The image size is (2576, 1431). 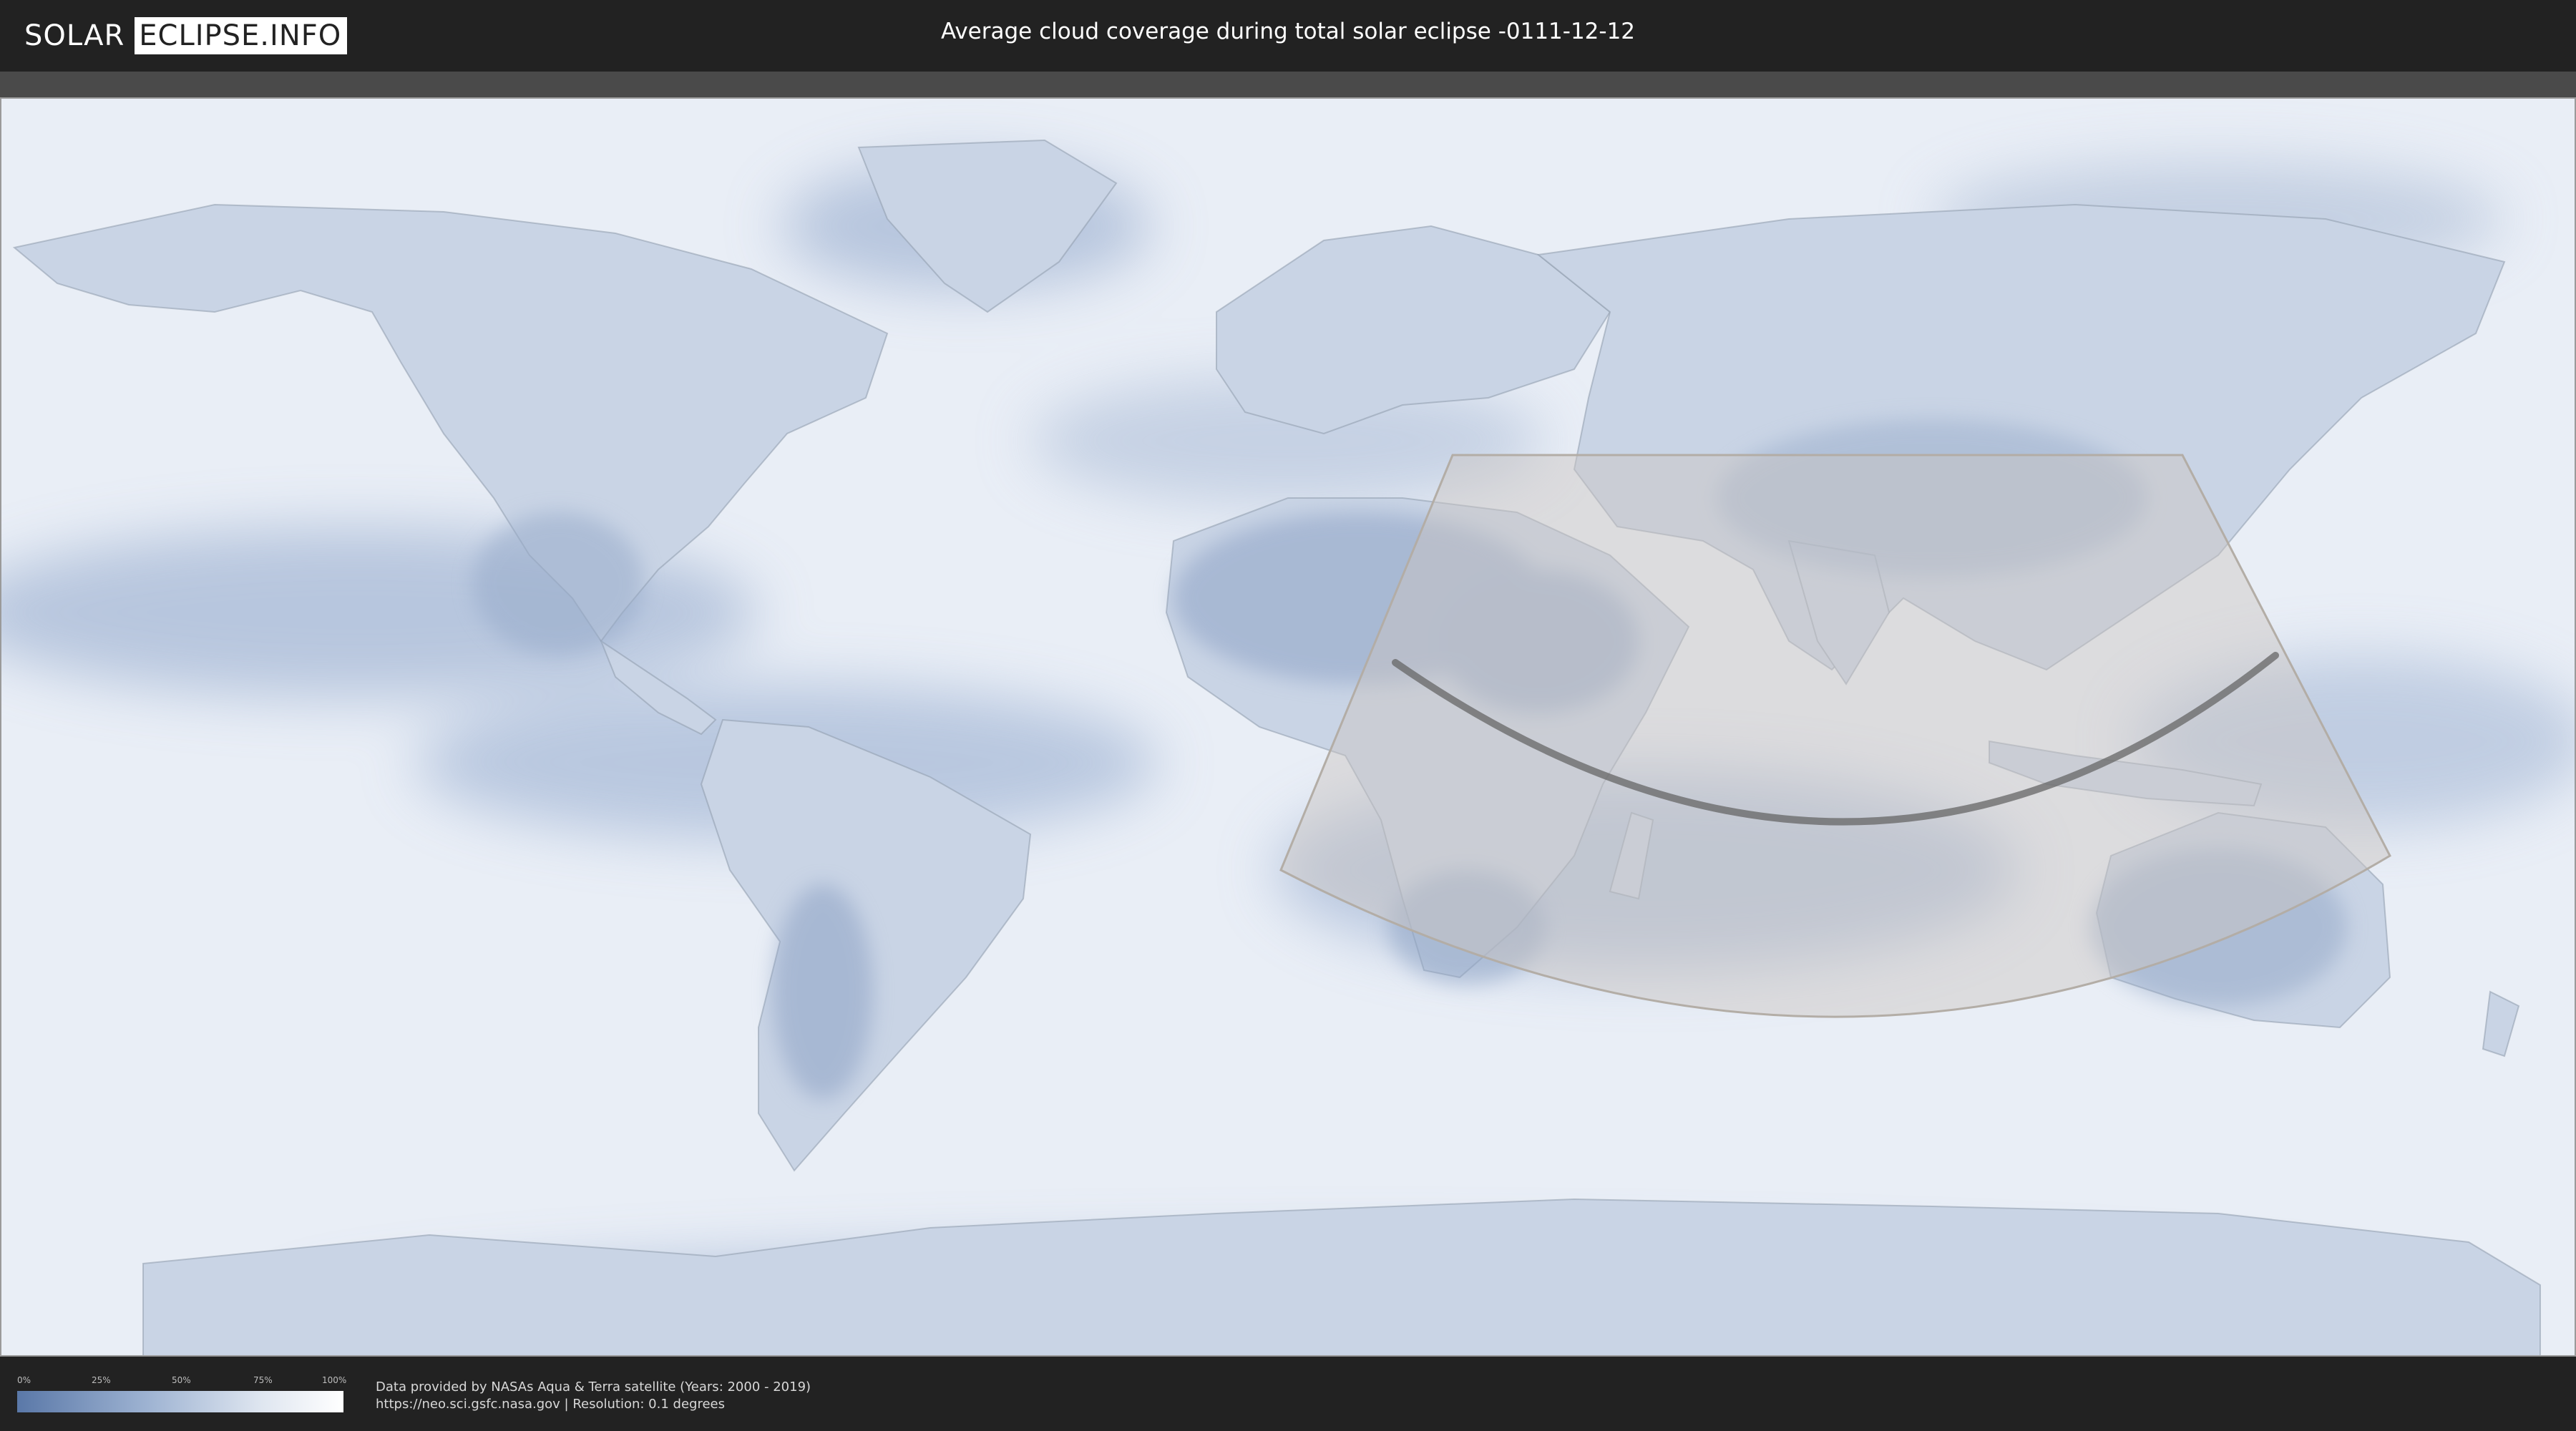 I want to click on legend-tick-25: 25%, so click(x=101, y=1380).